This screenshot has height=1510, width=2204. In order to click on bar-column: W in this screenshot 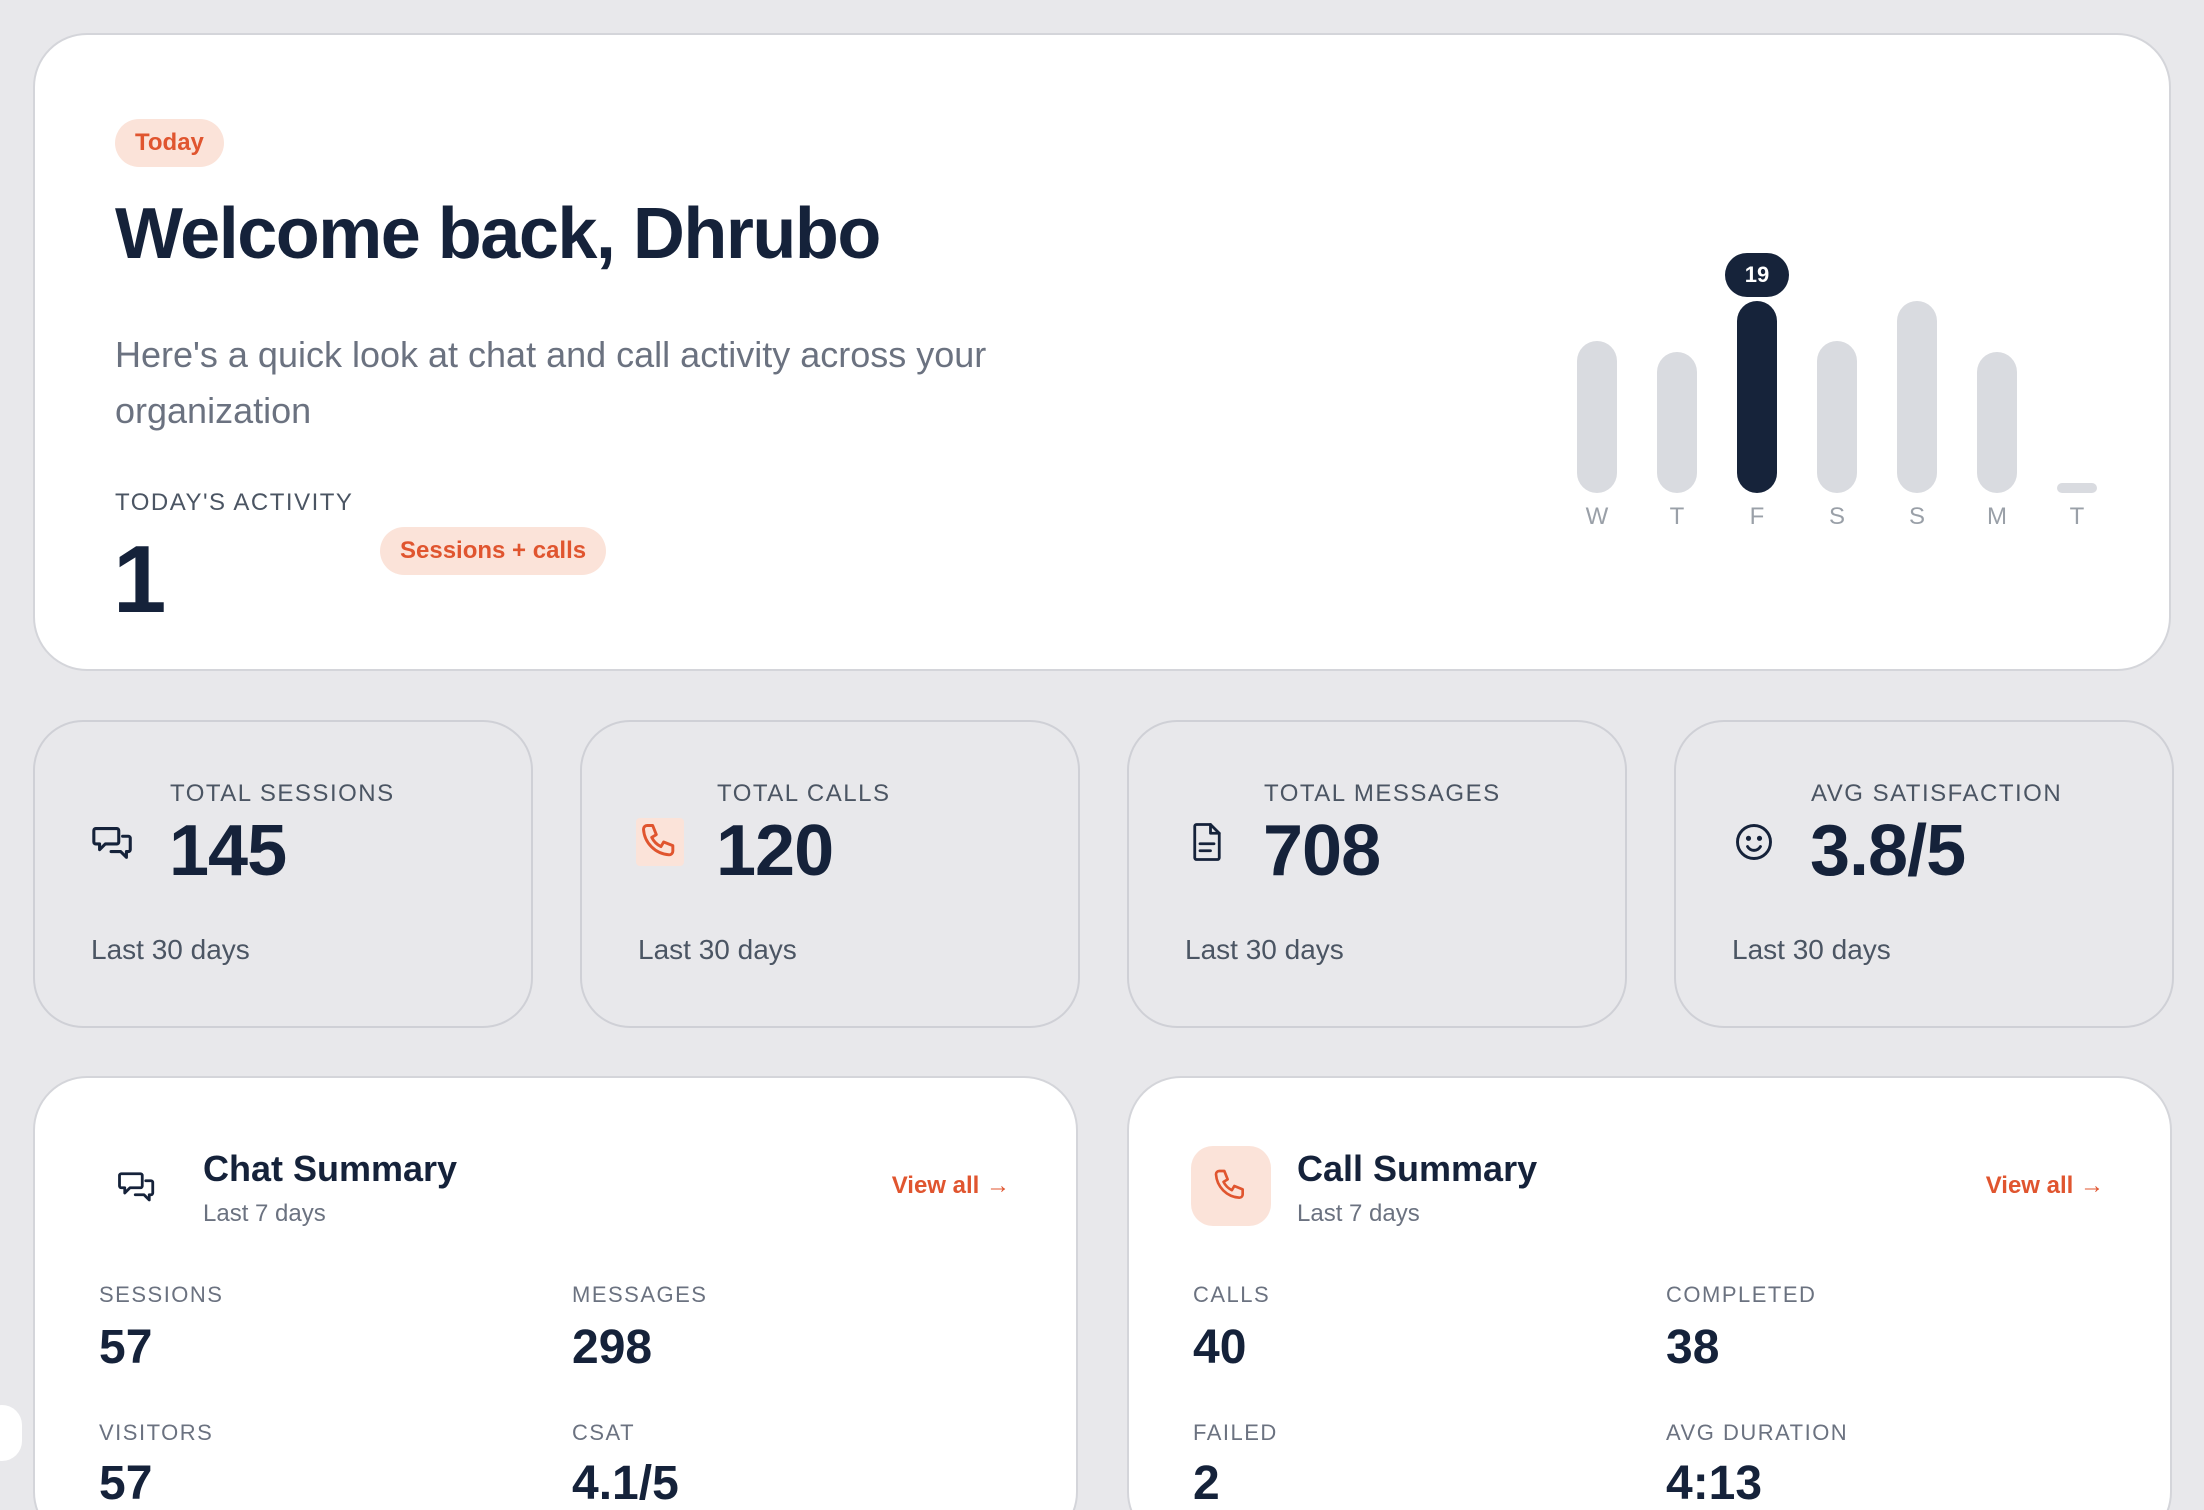, I will do `click(1597, 370)`.